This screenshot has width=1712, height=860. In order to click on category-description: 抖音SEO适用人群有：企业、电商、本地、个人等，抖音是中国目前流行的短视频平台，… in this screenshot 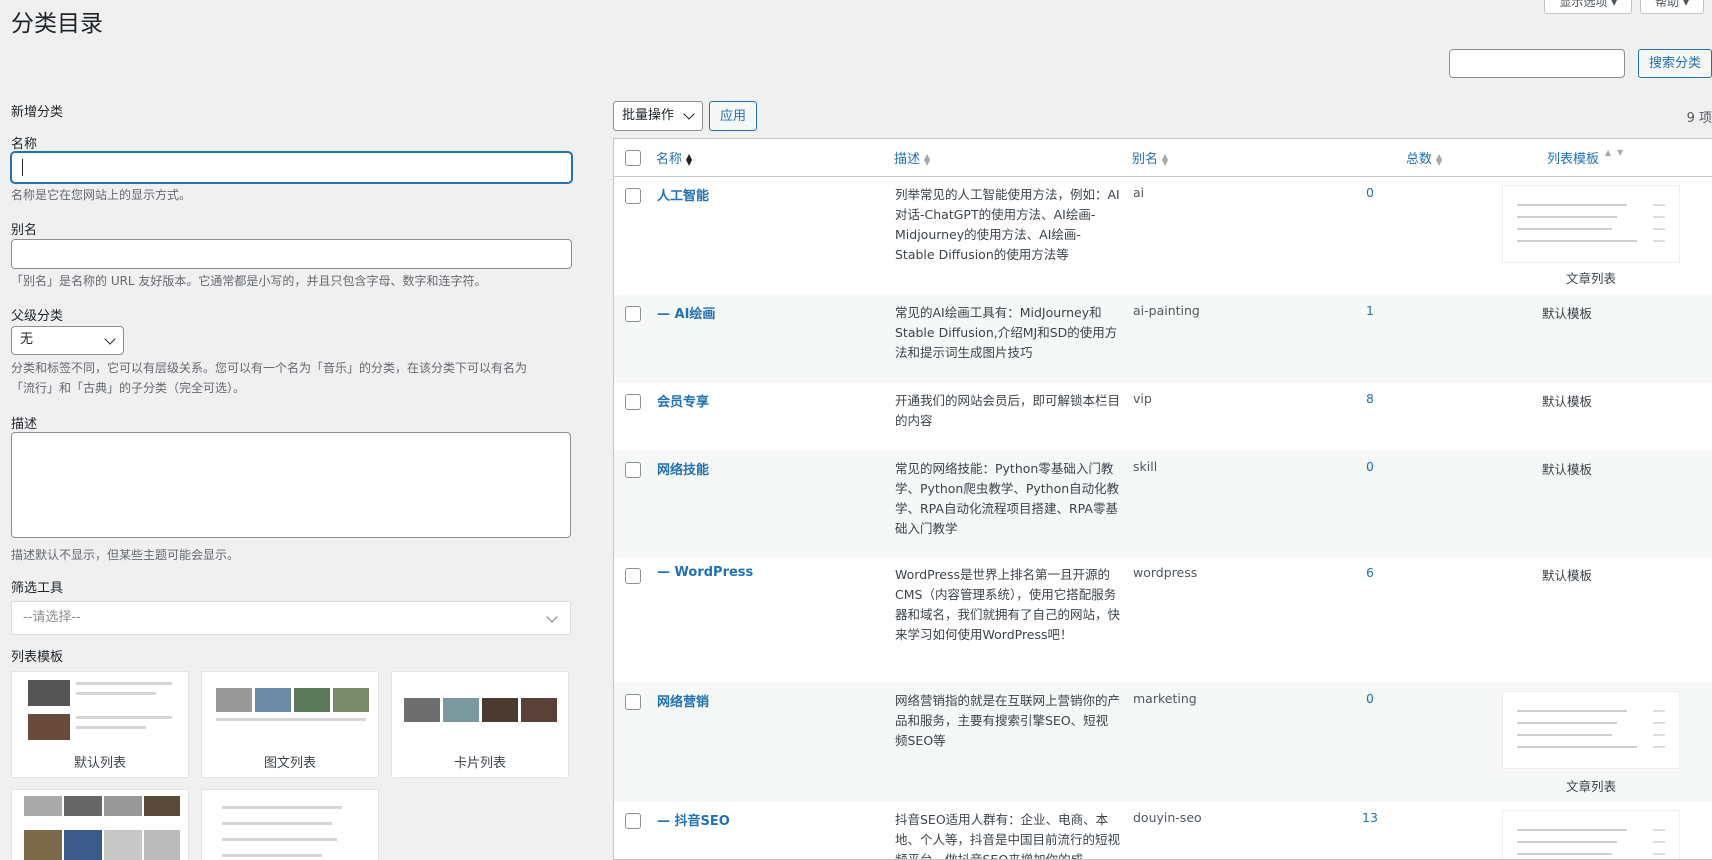, I will do `click(1008, 836)`.